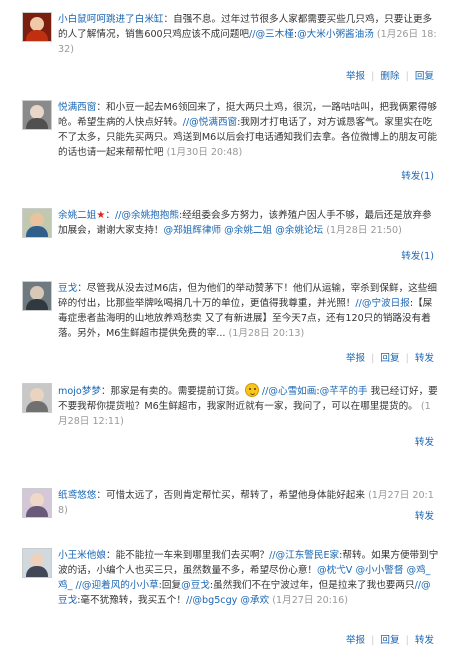 The height and width of the screenshot is (663, 450). I want to click on timestamp: (1月30日 20:48), so click(204, 152).